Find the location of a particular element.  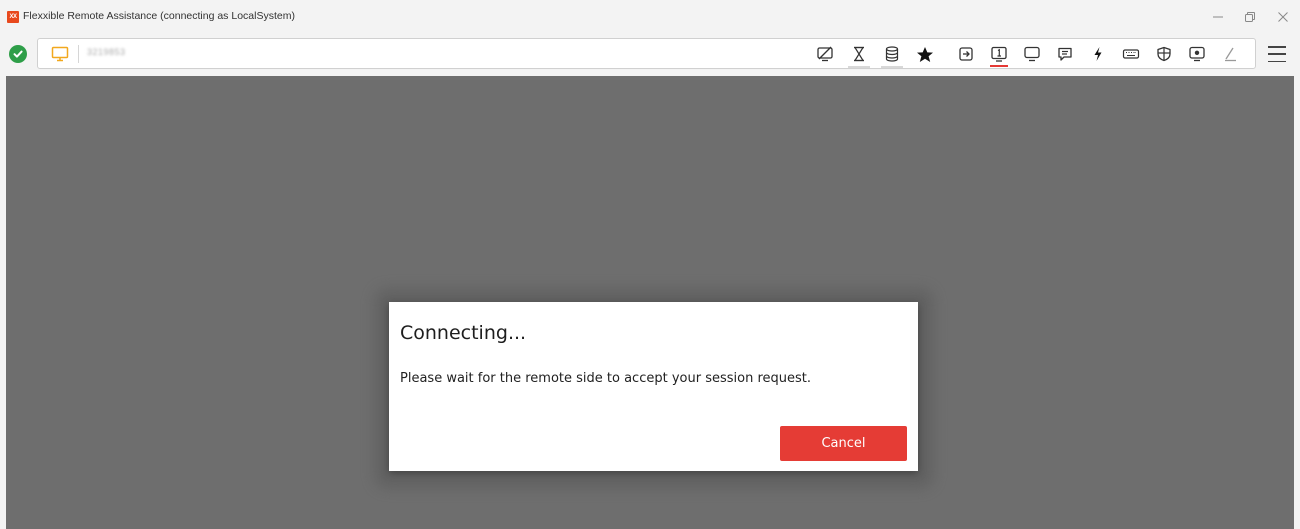

restore-button is located at coordinates (1250, 17).